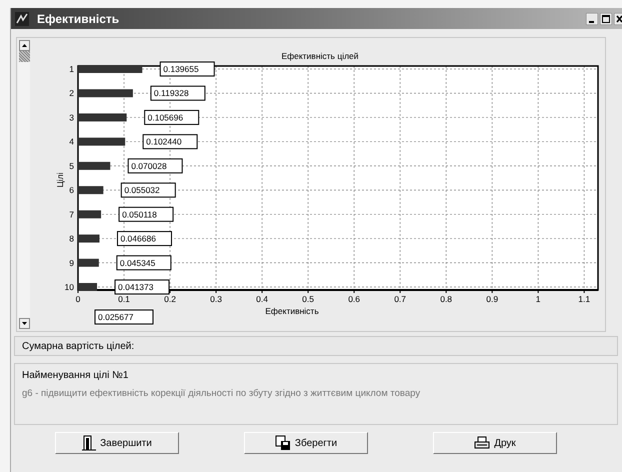 Image resolution: width=622 pixels, height=472 pixels. Describe the element at coordinates (71, 263) in the screenshot. I see `tick-label: 9` at that location.